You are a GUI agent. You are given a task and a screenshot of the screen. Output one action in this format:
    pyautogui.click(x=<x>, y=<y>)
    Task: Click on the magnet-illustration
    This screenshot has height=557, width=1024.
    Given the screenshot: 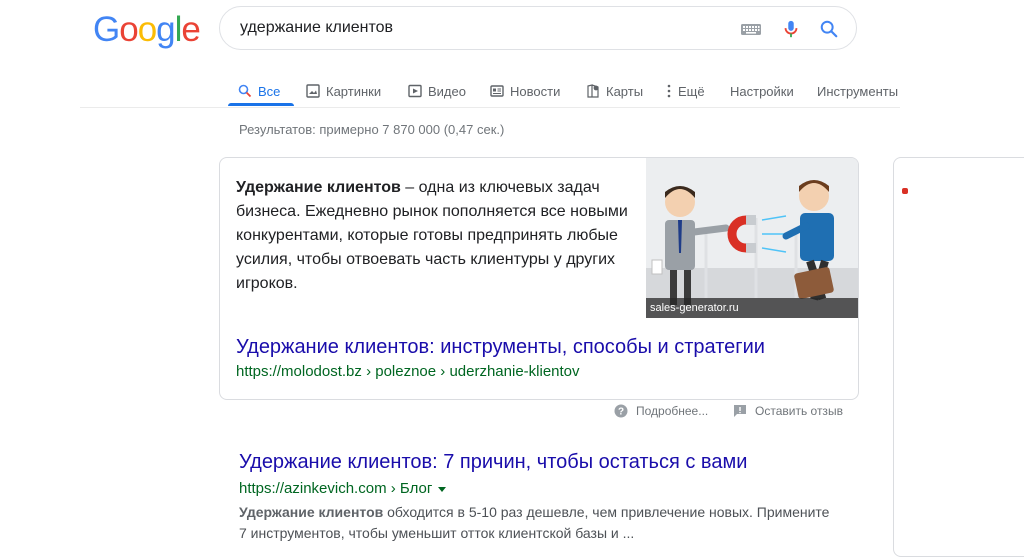 What is the action you would take?
    pyautogui.click(x=752, y=238)
    